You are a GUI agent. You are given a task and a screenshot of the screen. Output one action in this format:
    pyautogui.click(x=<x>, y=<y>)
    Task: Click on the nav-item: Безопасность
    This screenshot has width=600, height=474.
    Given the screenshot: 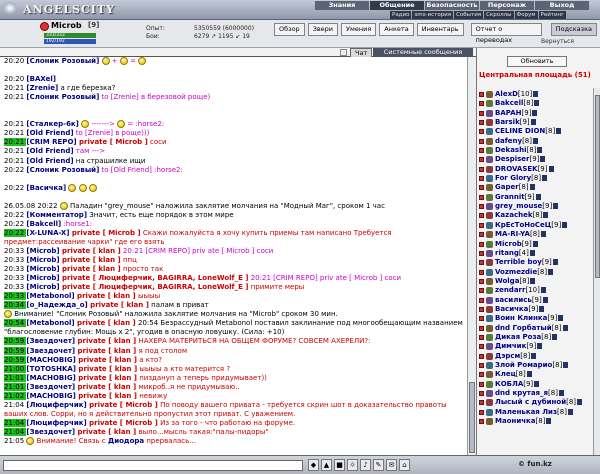 What is the action you would take?
    pyautogui.click(x=452, y=5)
    